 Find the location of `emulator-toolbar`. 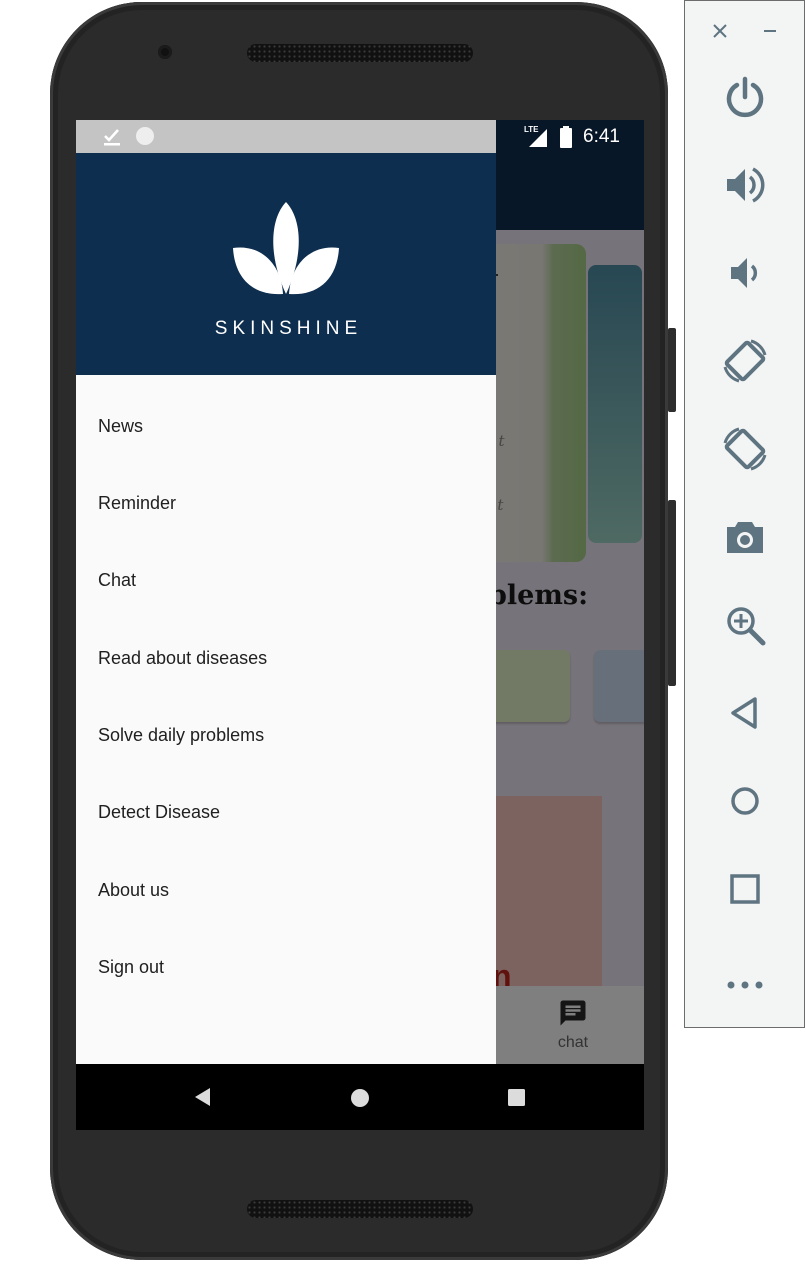

emulator-toolbar is located at coordinates (744, 514).